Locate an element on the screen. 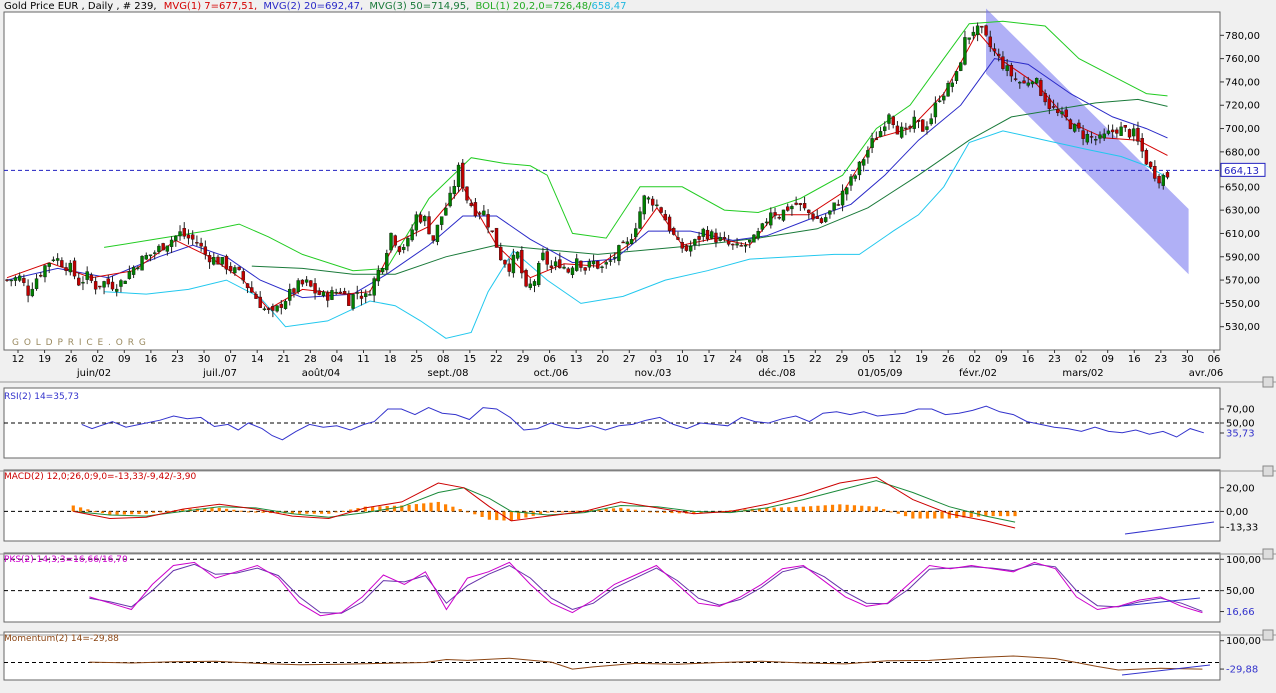 The width and height of the screenshot is (1276, 693). date-tick-label: 22 is located at coordinates (815, 359).